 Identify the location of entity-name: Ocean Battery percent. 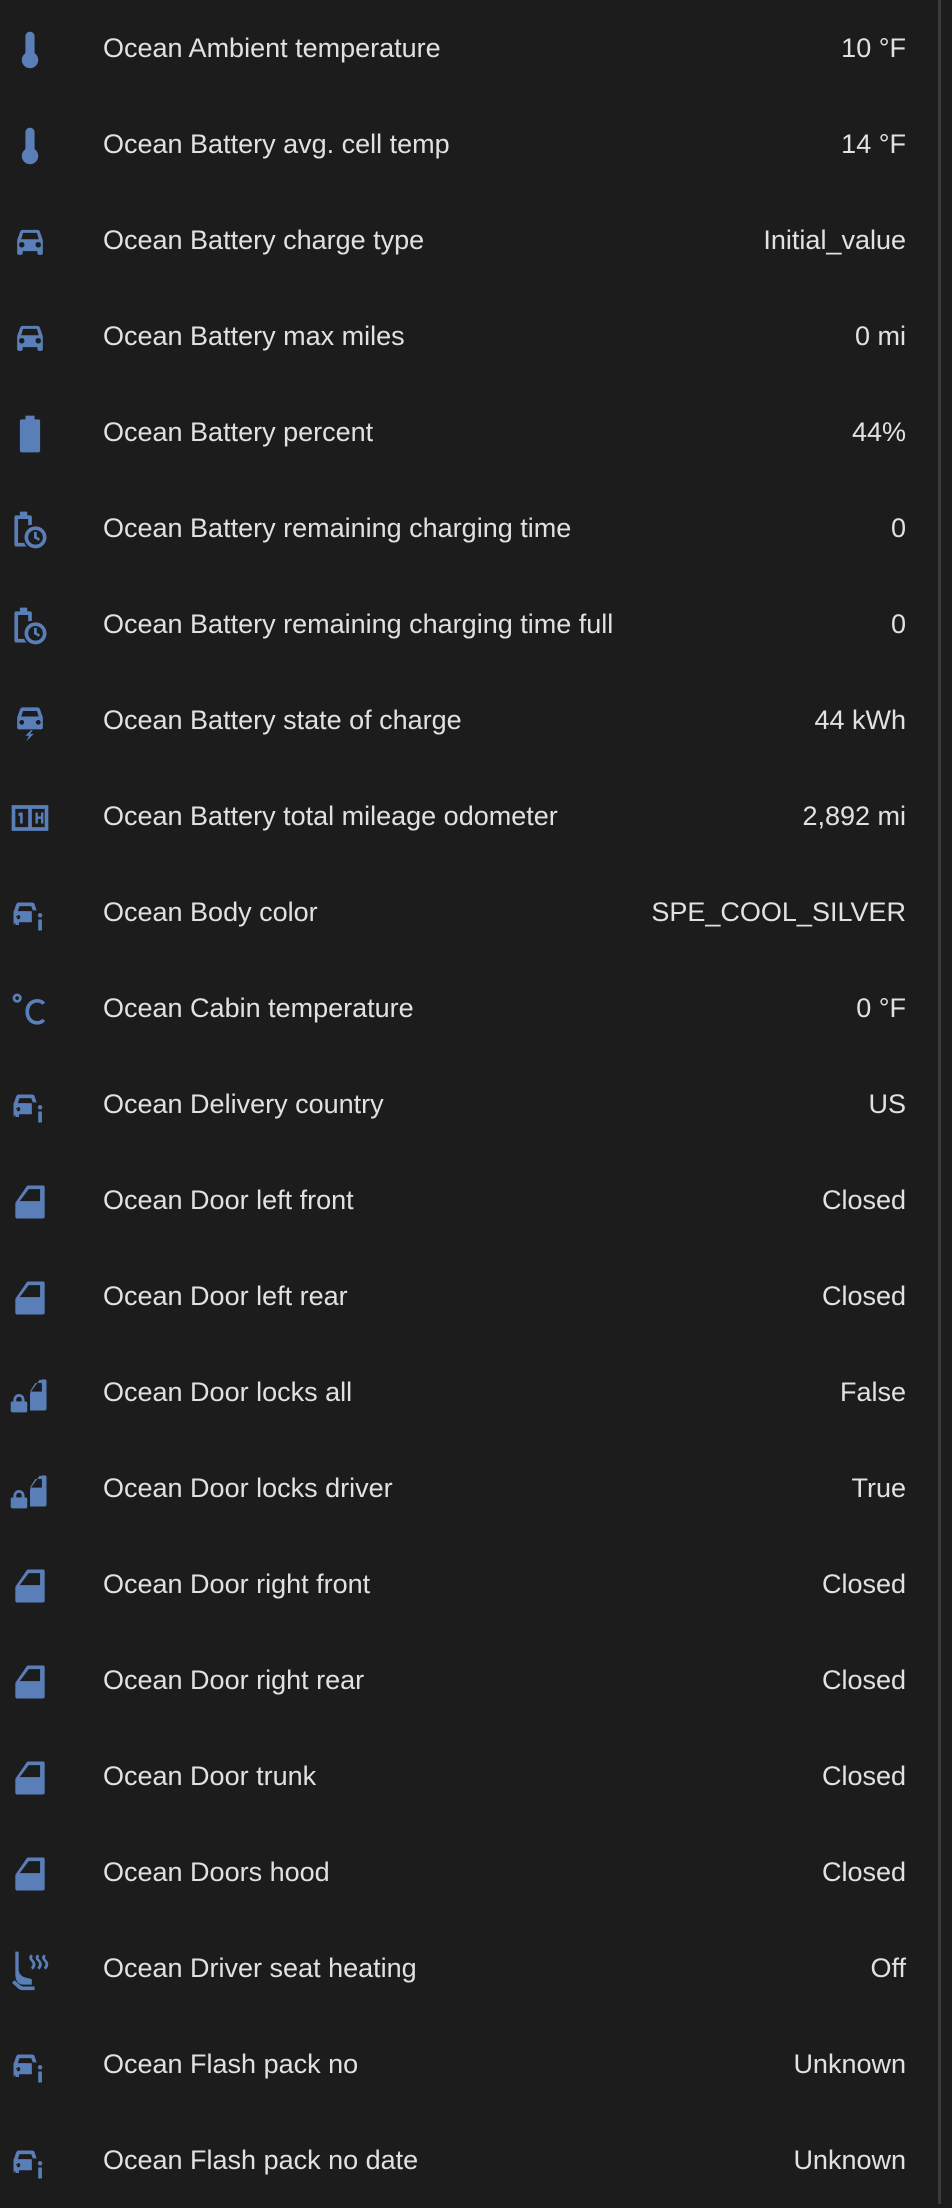
(238, 432).